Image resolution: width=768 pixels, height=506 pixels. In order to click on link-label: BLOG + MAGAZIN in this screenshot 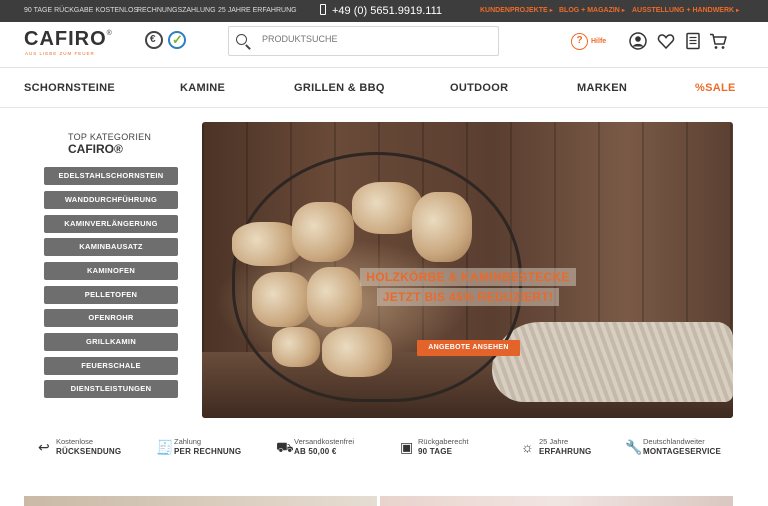, I will do `click(589, 10)`.